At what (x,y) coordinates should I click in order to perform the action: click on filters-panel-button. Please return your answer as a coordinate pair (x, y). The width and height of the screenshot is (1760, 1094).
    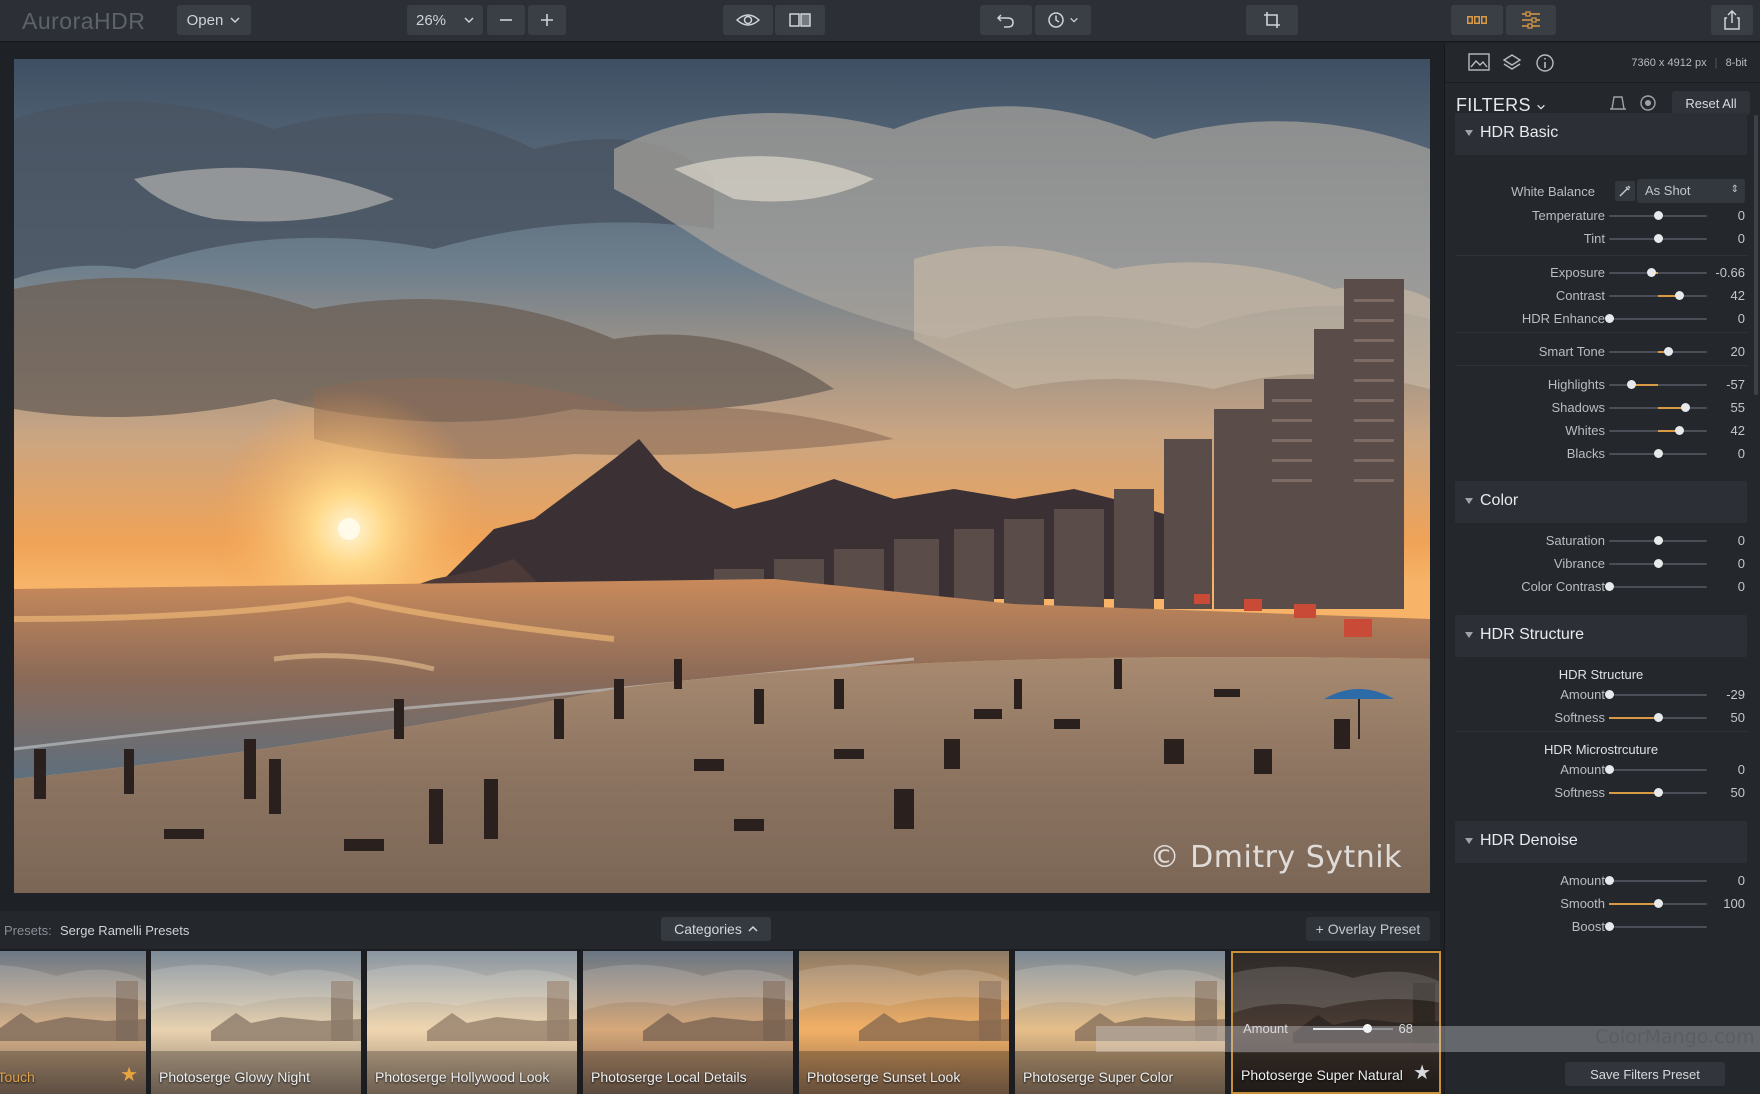
    Looking at the image, I should click on (1531, 20).